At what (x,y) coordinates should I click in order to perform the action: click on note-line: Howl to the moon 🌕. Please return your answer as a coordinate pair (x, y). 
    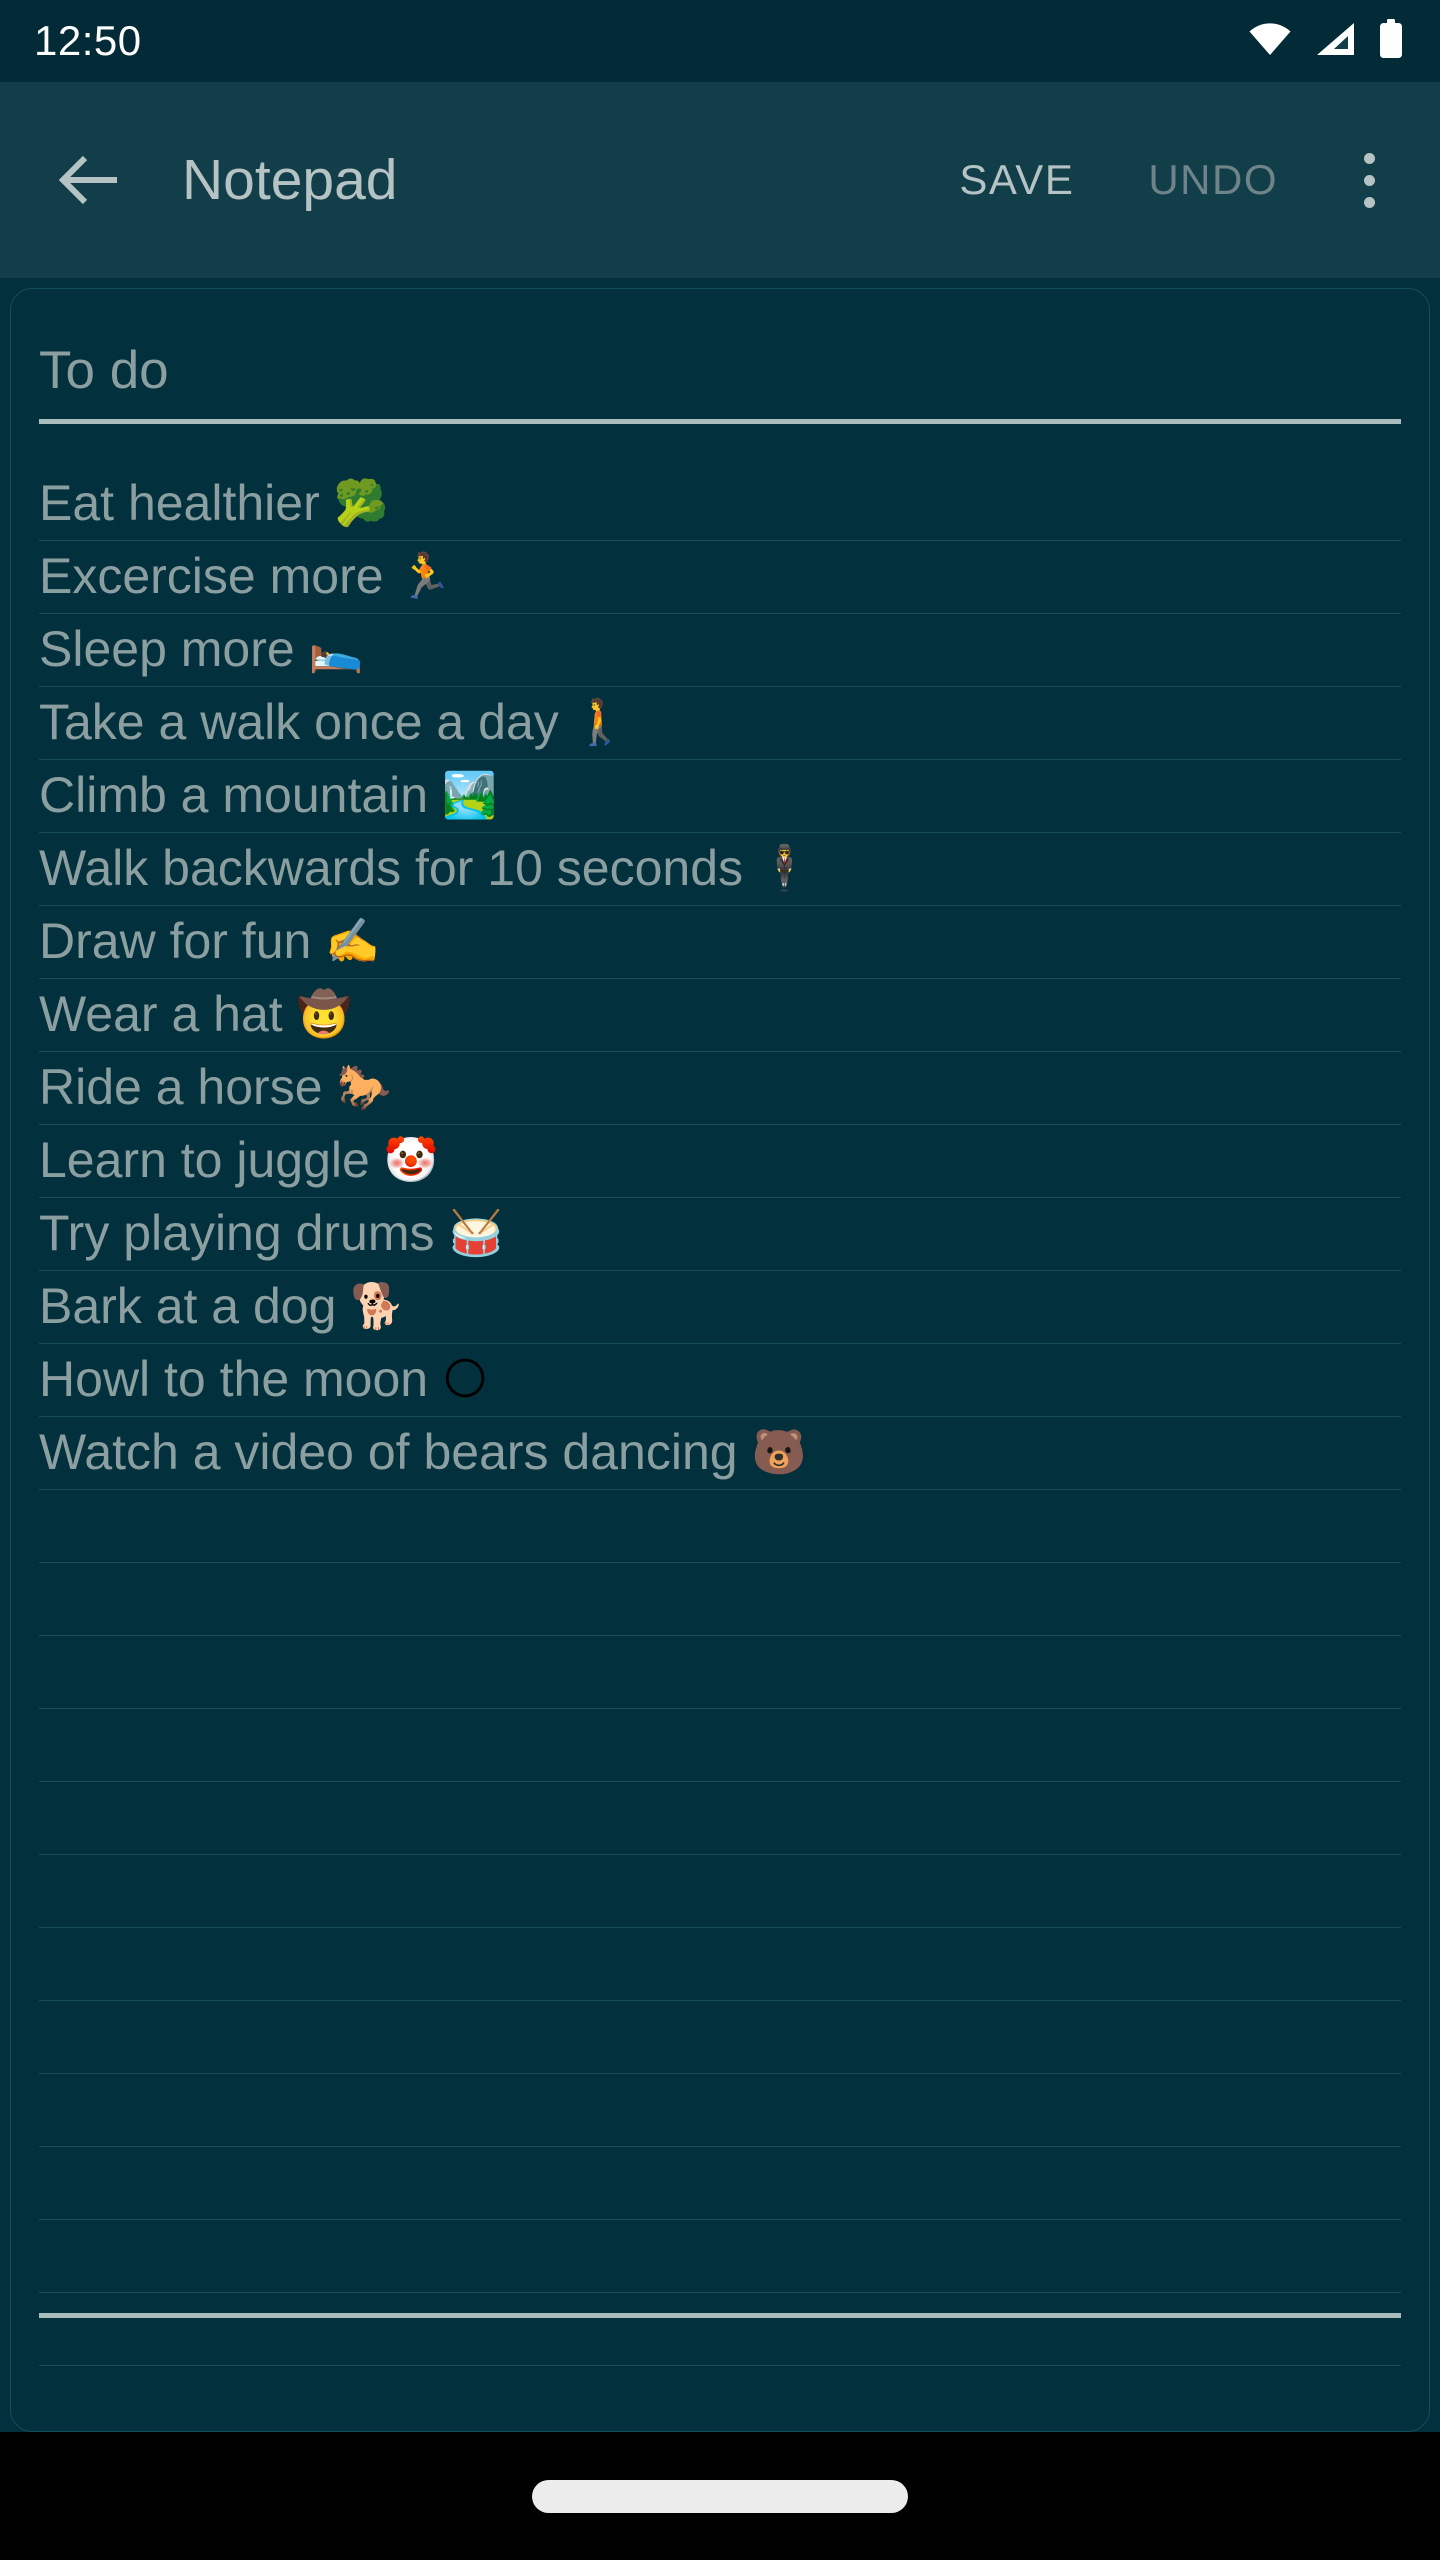
    Looking at the image, I should click on (720, 1380).